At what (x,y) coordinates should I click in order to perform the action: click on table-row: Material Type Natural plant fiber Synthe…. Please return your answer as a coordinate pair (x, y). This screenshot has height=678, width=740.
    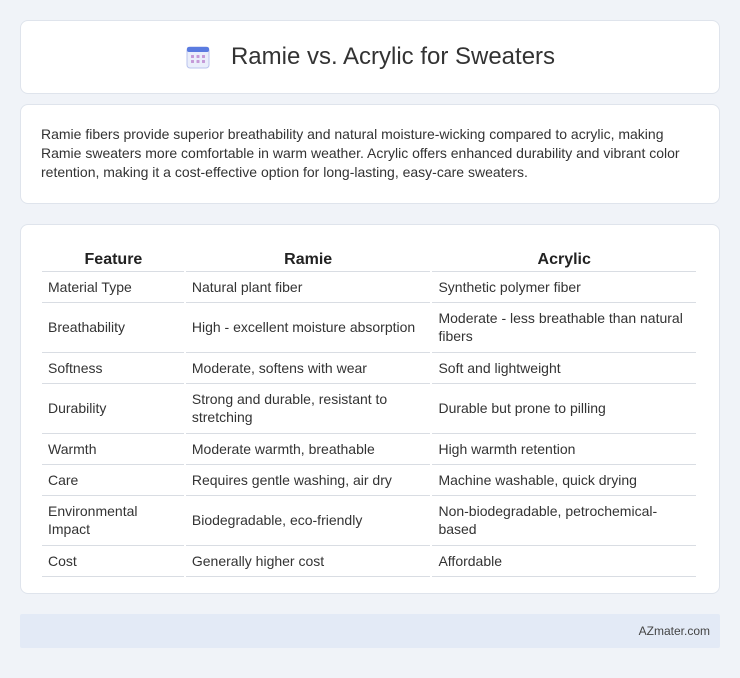
    Looking at the image, I should click on (370, 287).